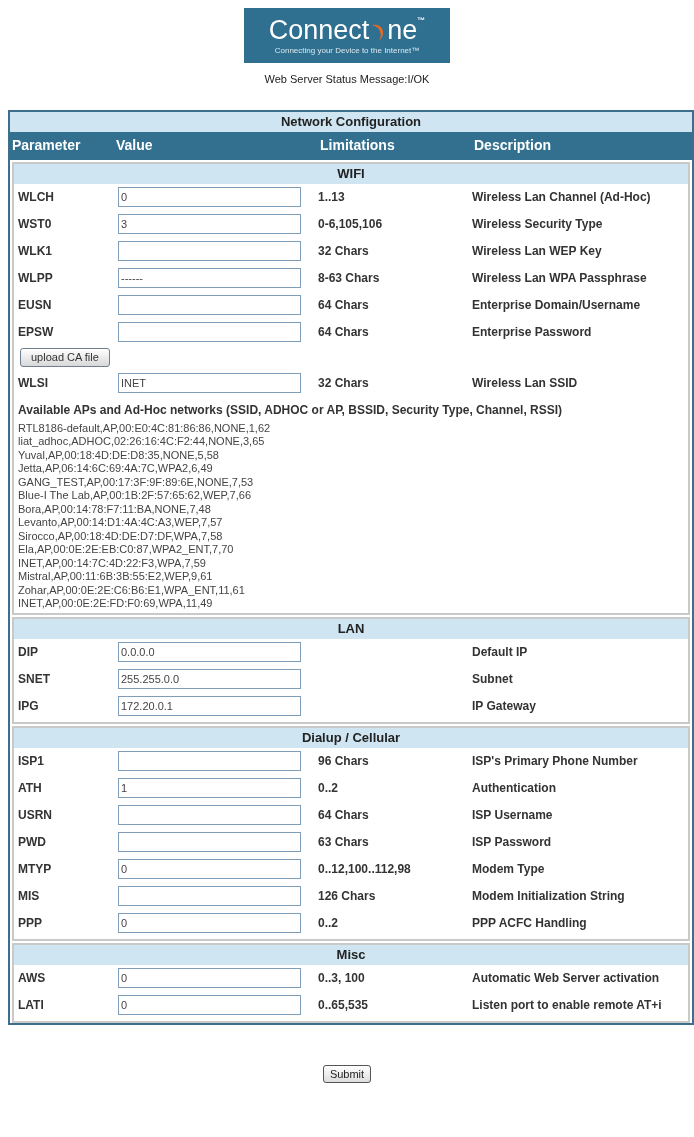  Describe the element at coordinates (28, 706) in the screenshot. I see `parameter-label: IPG` at that location.